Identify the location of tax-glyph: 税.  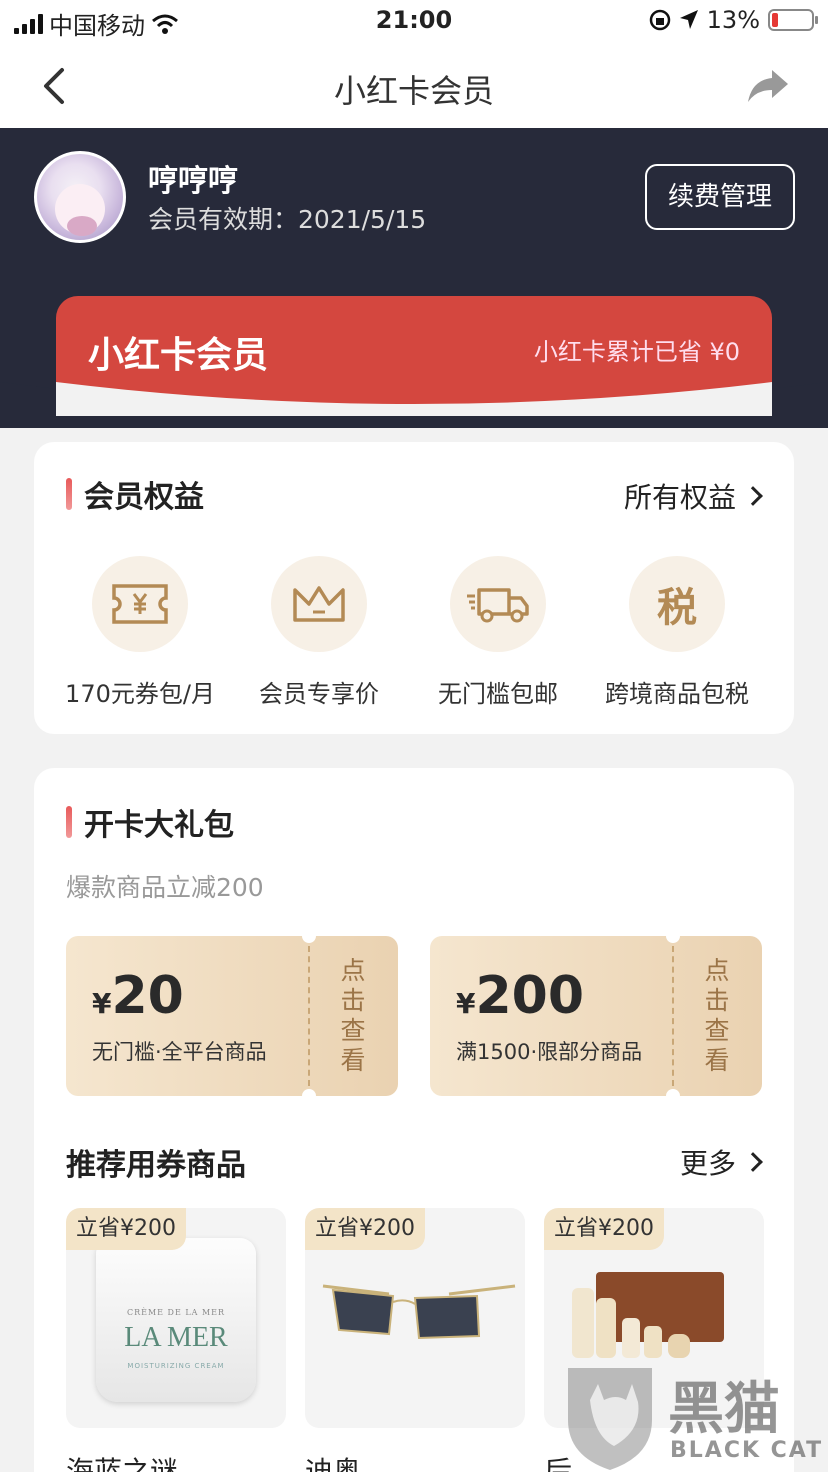
(677, 608).